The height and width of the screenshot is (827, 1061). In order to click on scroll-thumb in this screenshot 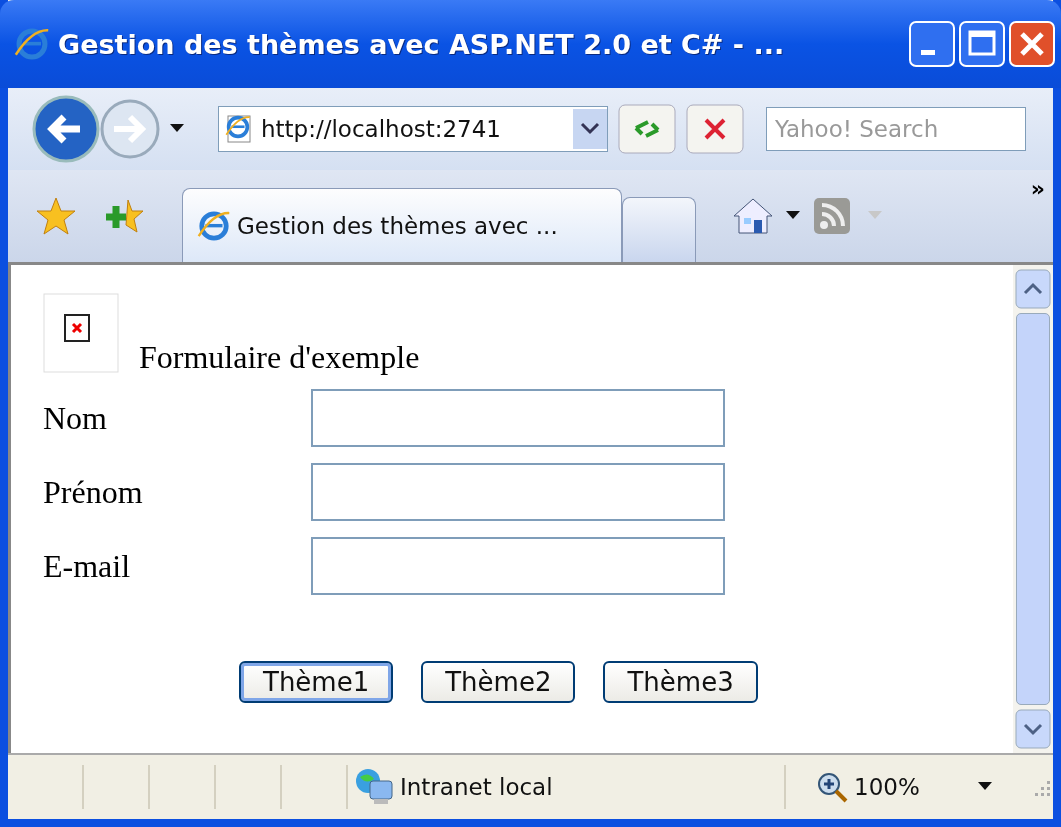, I will do `click(1033, 509)`.